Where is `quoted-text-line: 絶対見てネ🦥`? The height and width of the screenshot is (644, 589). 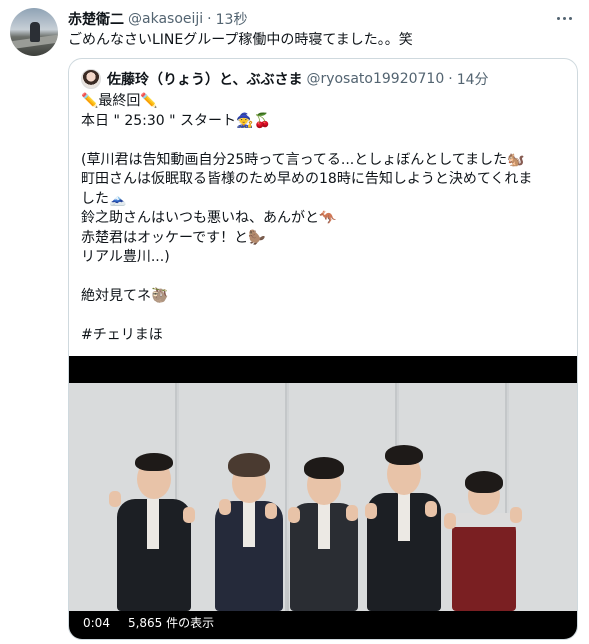
quoted-text-line: 絶対見てネ🦥 is located at coordinates (125, 296).